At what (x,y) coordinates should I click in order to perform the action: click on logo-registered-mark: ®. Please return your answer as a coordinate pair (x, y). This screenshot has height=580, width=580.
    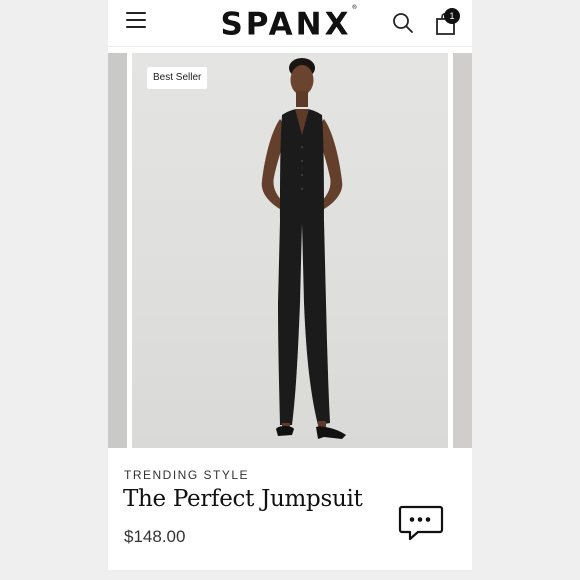
    Looking at the image, I should click on (354, 7).